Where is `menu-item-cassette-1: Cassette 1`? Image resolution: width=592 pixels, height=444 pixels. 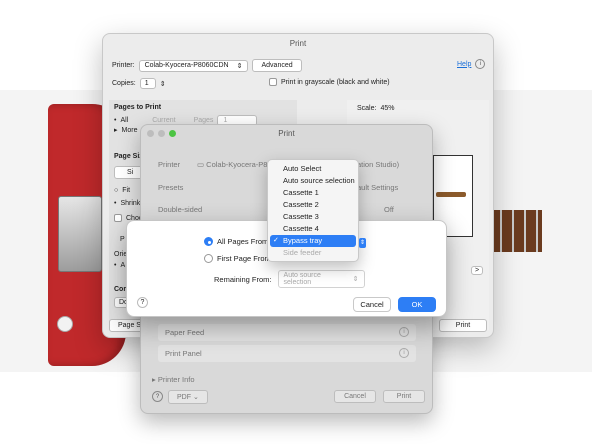 menu-item-cassette-1: Cassette 1 is located at coordinates (313, 193).